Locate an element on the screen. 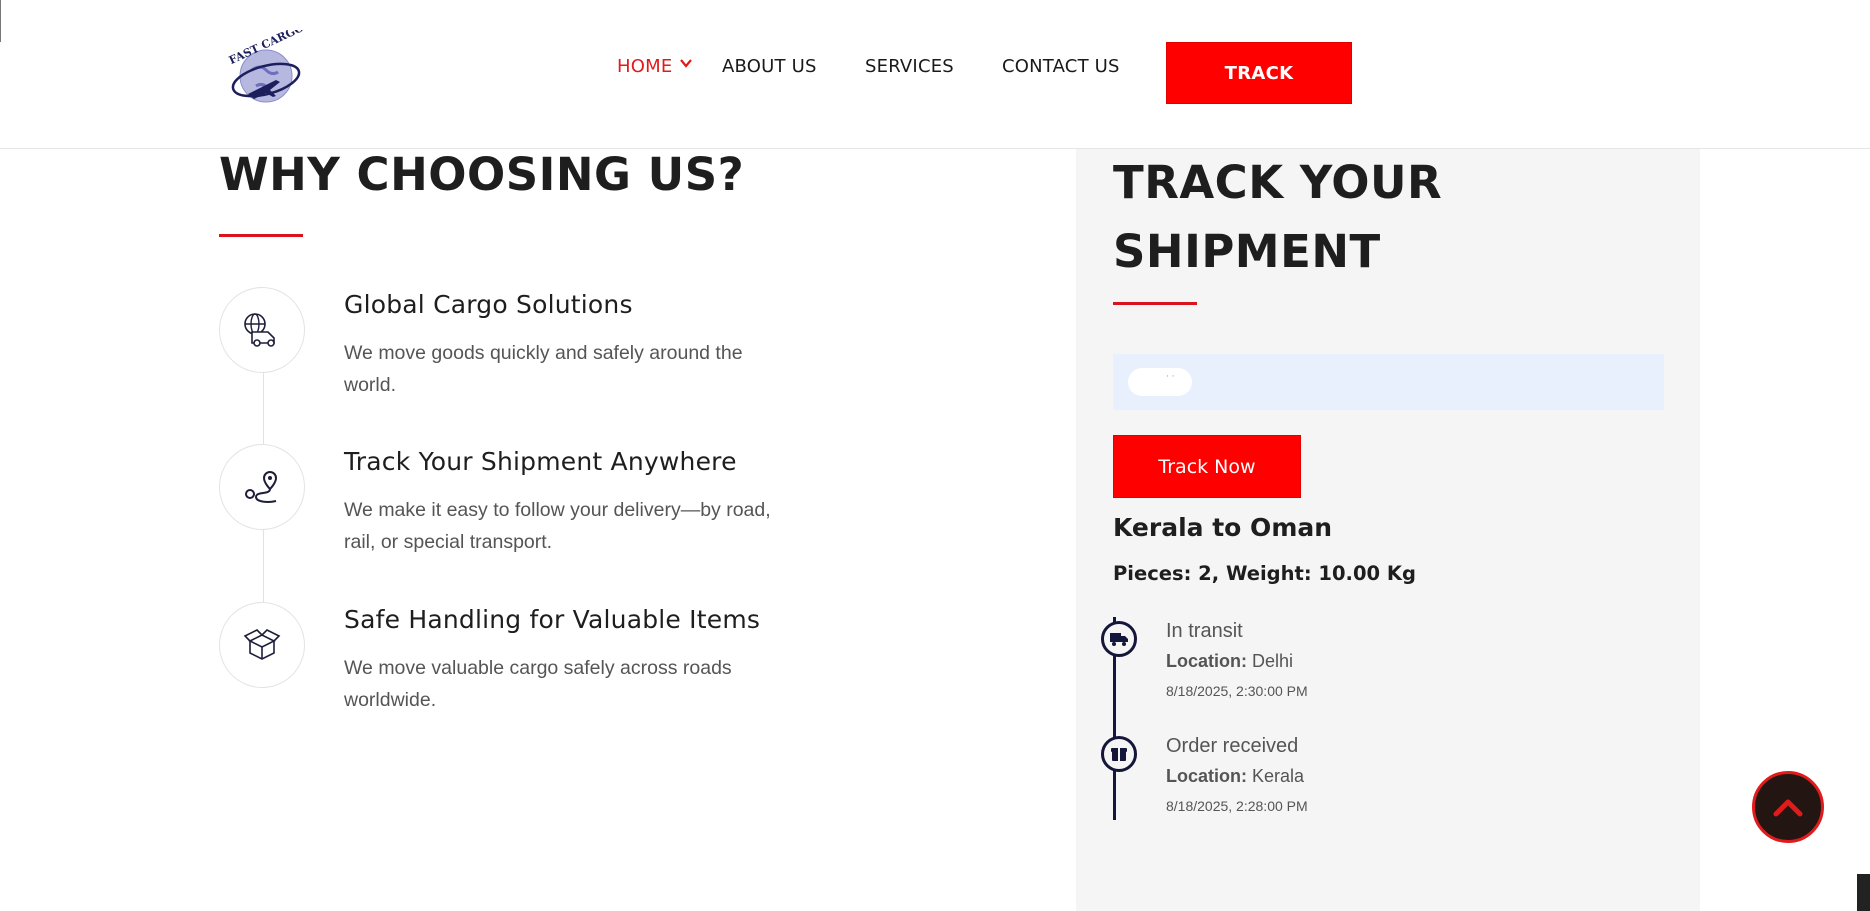  scroll-to-top-button is located at coordinates (1788, 807).